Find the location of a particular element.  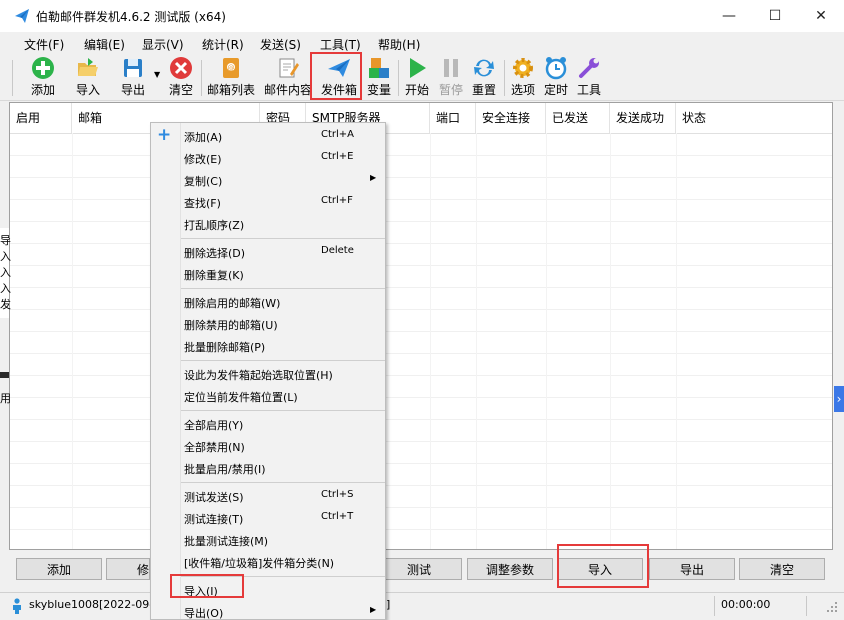

menu-item-label: [收件箱/垃圾箱]发件箱分类(N) is located at coordinates (259, 563).